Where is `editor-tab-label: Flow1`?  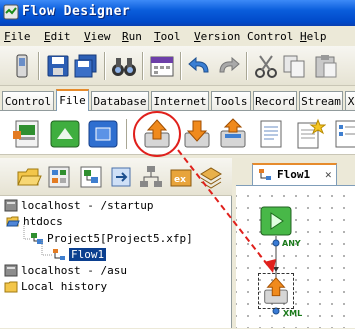
editor-tab-label: Flow1 is located at coordinates (294, 174).